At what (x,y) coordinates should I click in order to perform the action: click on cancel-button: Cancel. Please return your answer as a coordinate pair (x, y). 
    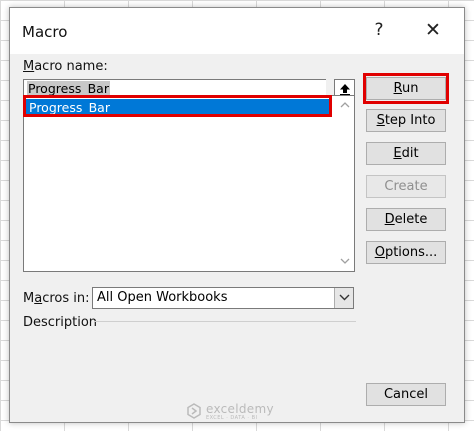
    Looking at the image, I should click on (406, 394).